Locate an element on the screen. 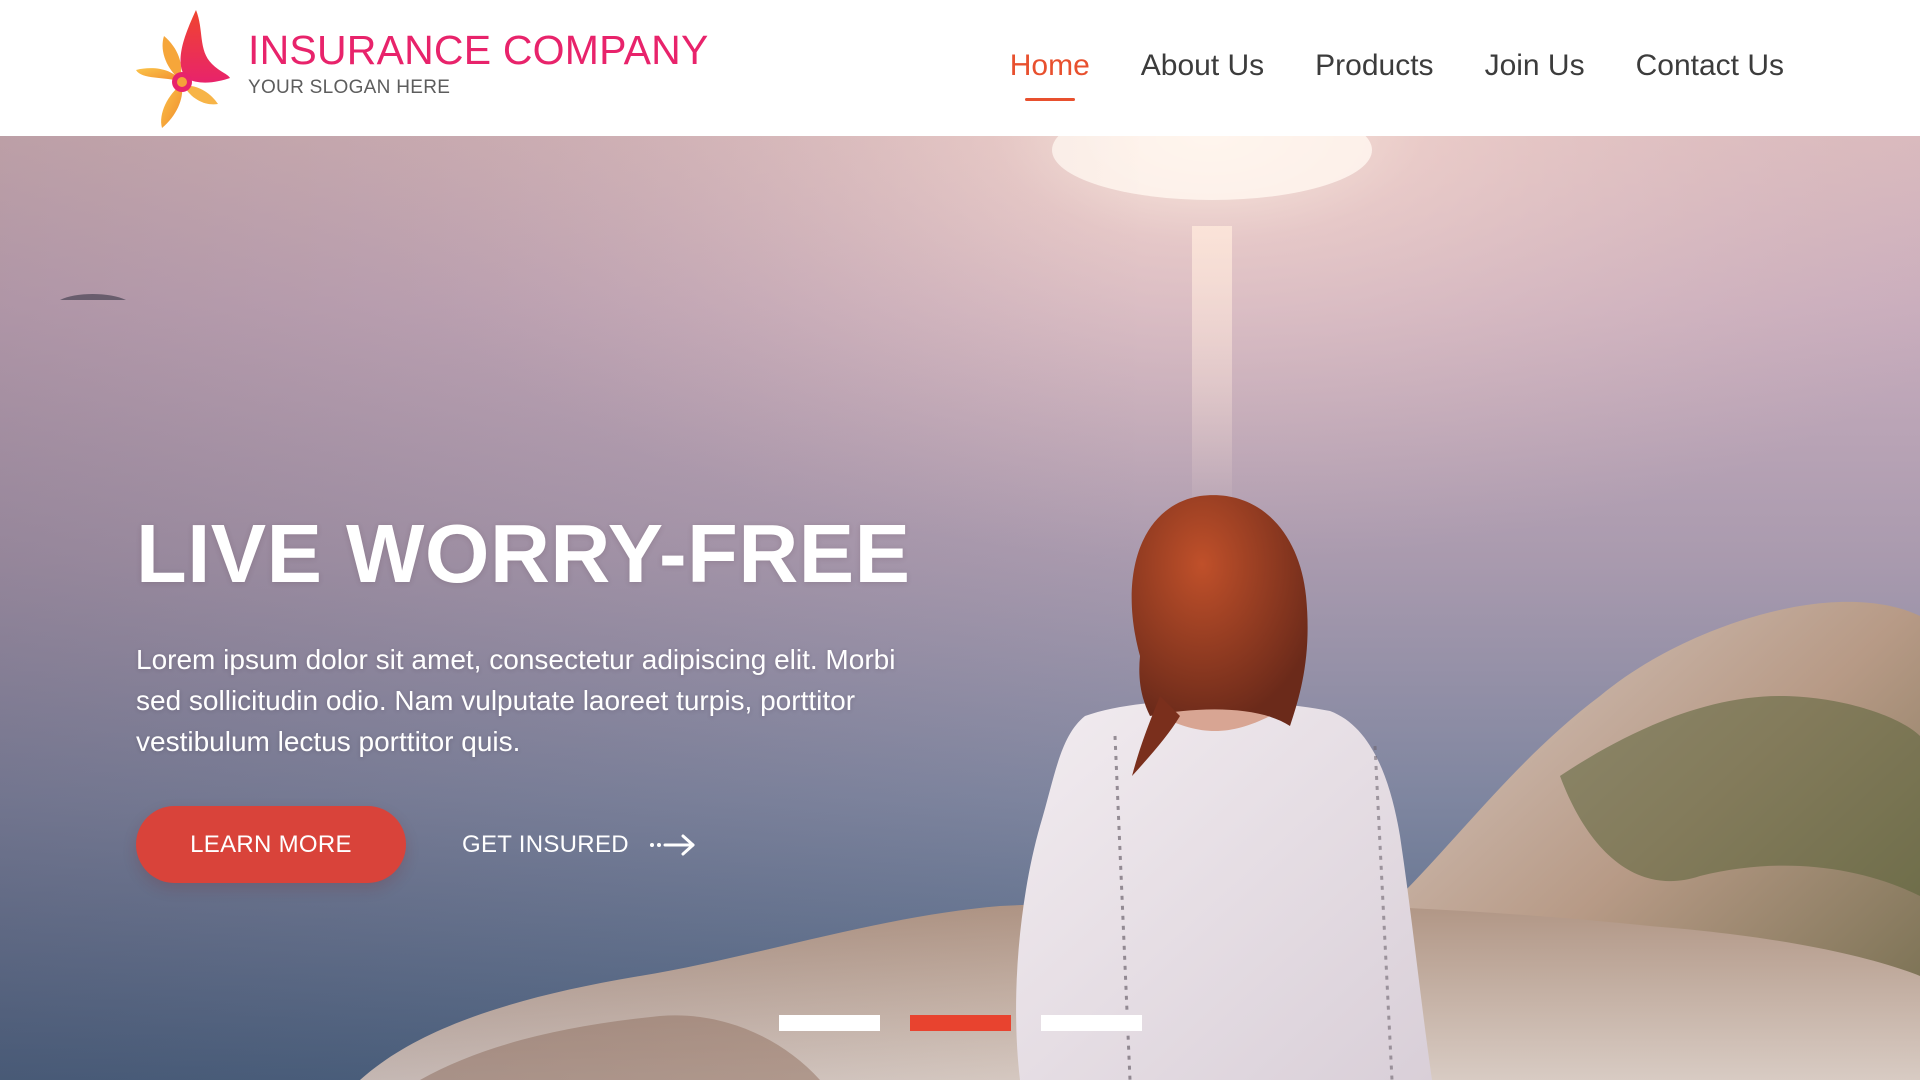  dashed-arrow-right-icon is located at coordinates (672, 844).